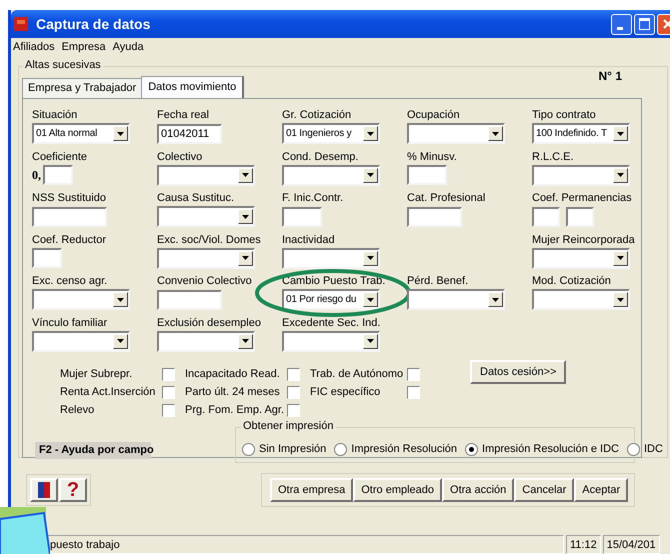  I want to click on field-label: R.L.C.E., so click(553, 157).